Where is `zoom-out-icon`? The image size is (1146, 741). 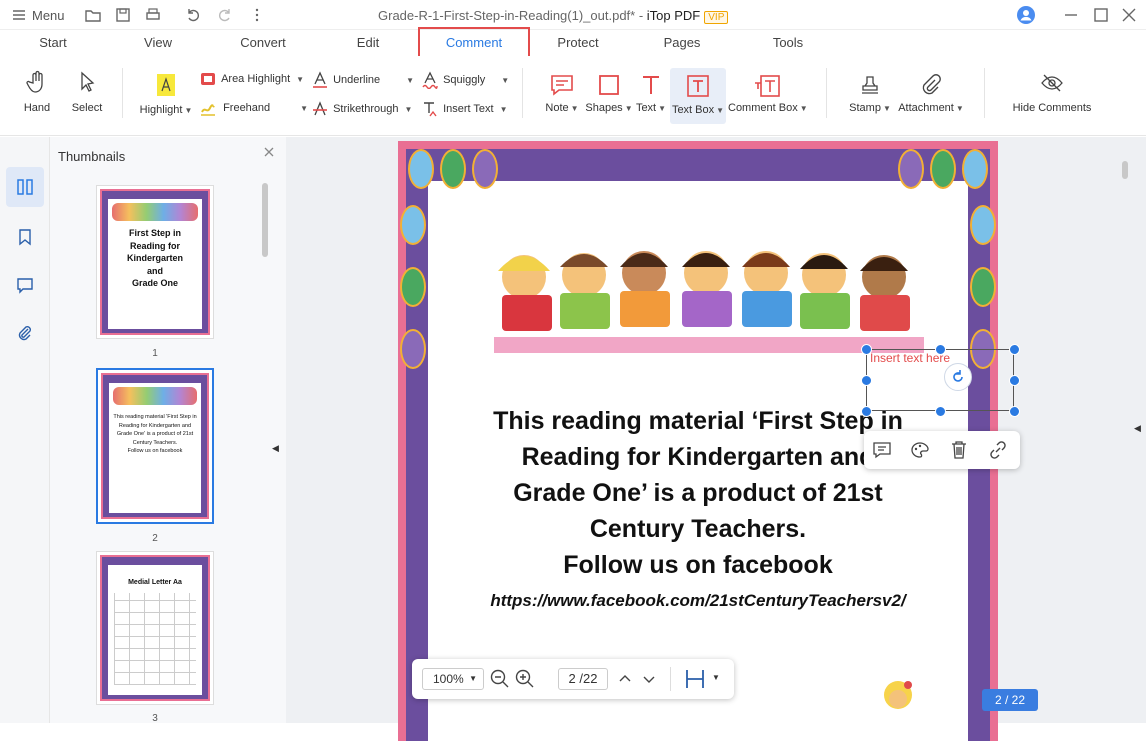 zoom-out-icon is located at coordinates (500, 679).